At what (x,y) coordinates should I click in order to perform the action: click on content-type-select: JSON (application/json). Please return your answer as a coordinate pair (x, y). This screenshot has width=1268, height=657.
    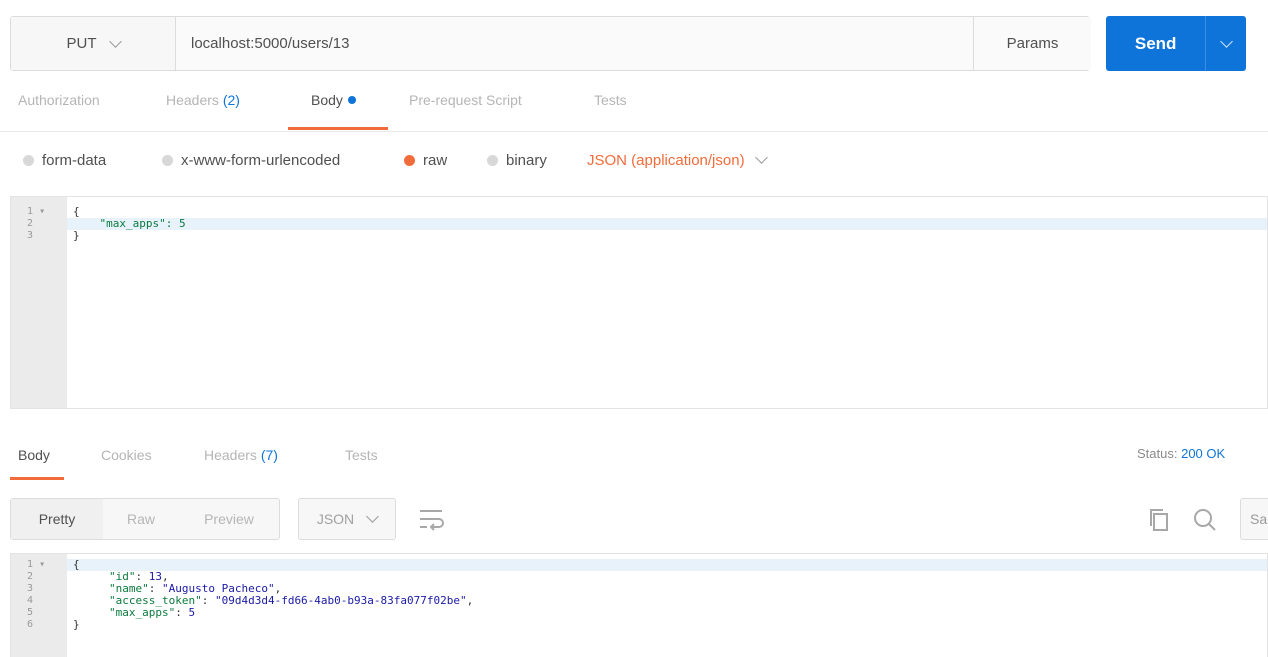
    Looking at the image, I should click on (677, 160).